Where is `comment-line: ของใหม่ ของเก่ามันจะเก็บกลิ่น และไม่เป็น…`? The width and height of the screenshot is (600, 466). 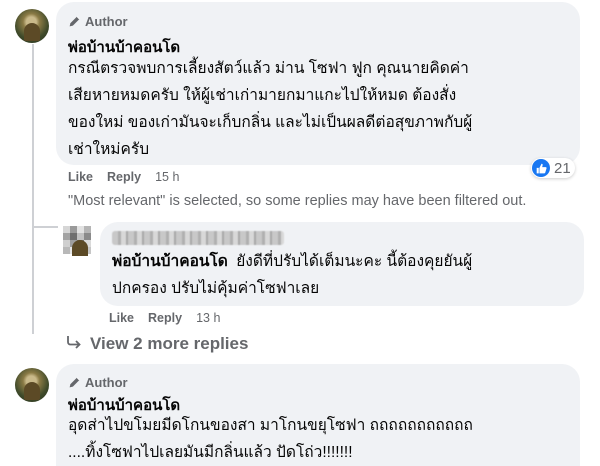
comment-line: ของใหม่ ของเก่ามันจะเก็บกลิ่น และไม่เป็น… is located at coordinates (270, 122).